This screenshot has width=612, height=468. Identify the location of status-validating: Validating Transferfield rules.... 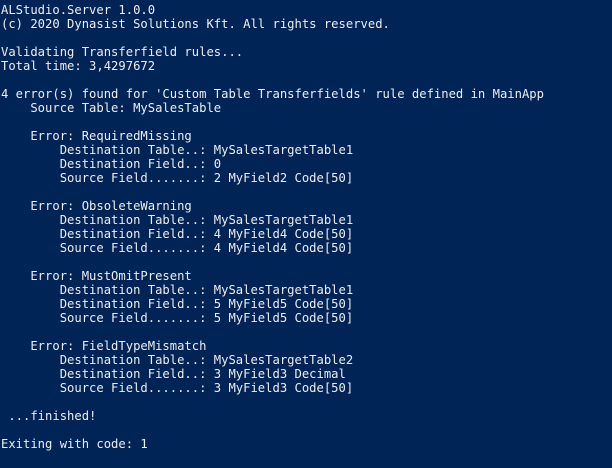
(122, 52).